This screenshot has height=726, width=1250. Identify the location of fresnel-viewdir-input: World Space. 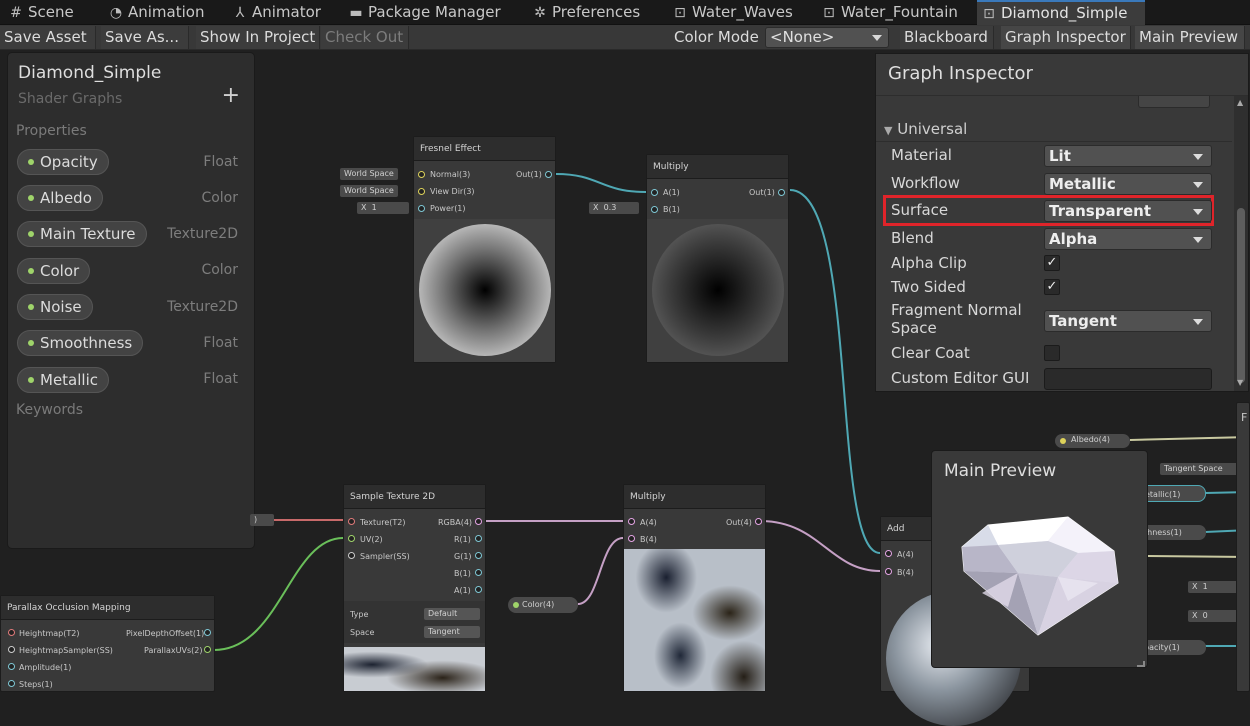
(369, 191).